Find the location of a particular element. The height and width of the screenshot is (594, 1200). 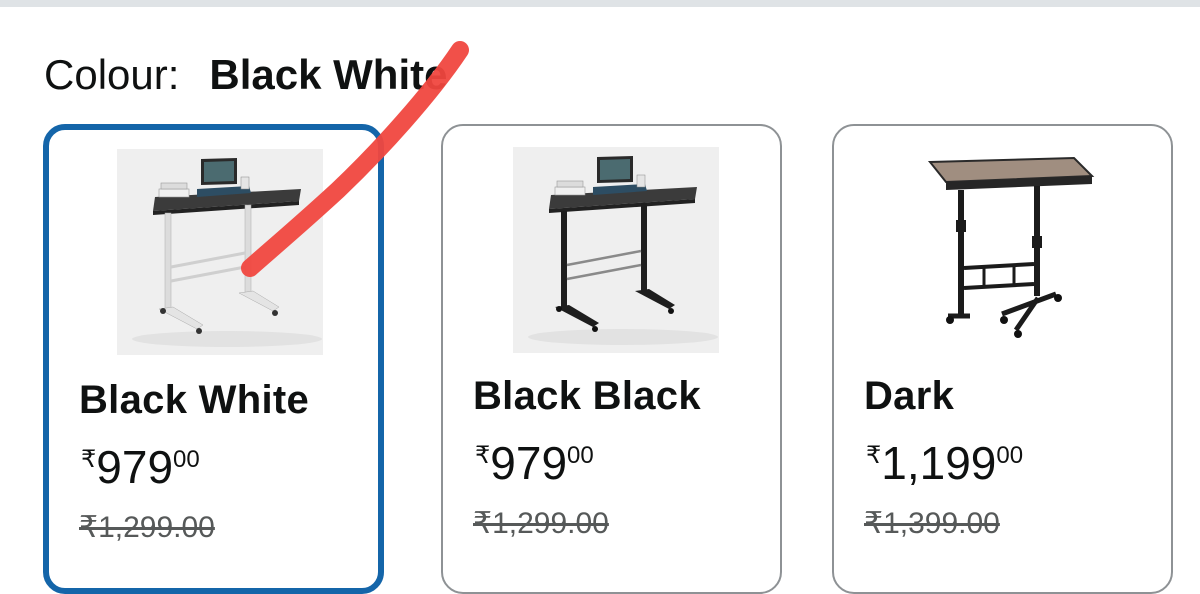

option-name: Black White is located at coordinates (194, 400).